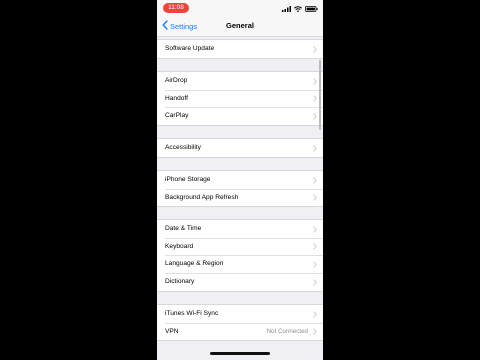  What do you see at coordinates (287, 331) in the screenshot?
I see `vpn-status: Not Connected` at bounding box center [287, 331].